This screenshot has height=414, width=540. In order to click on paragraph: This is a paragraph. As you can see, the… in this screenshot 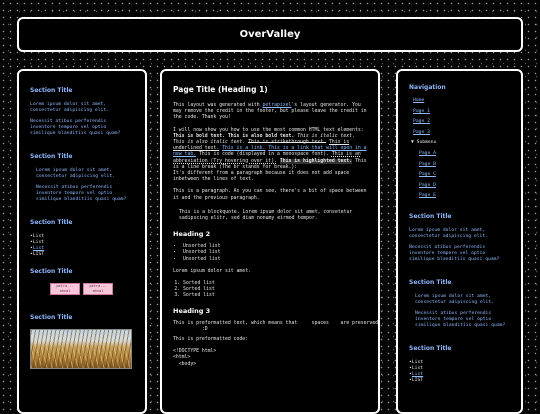, I will do `click(270, 195)`.